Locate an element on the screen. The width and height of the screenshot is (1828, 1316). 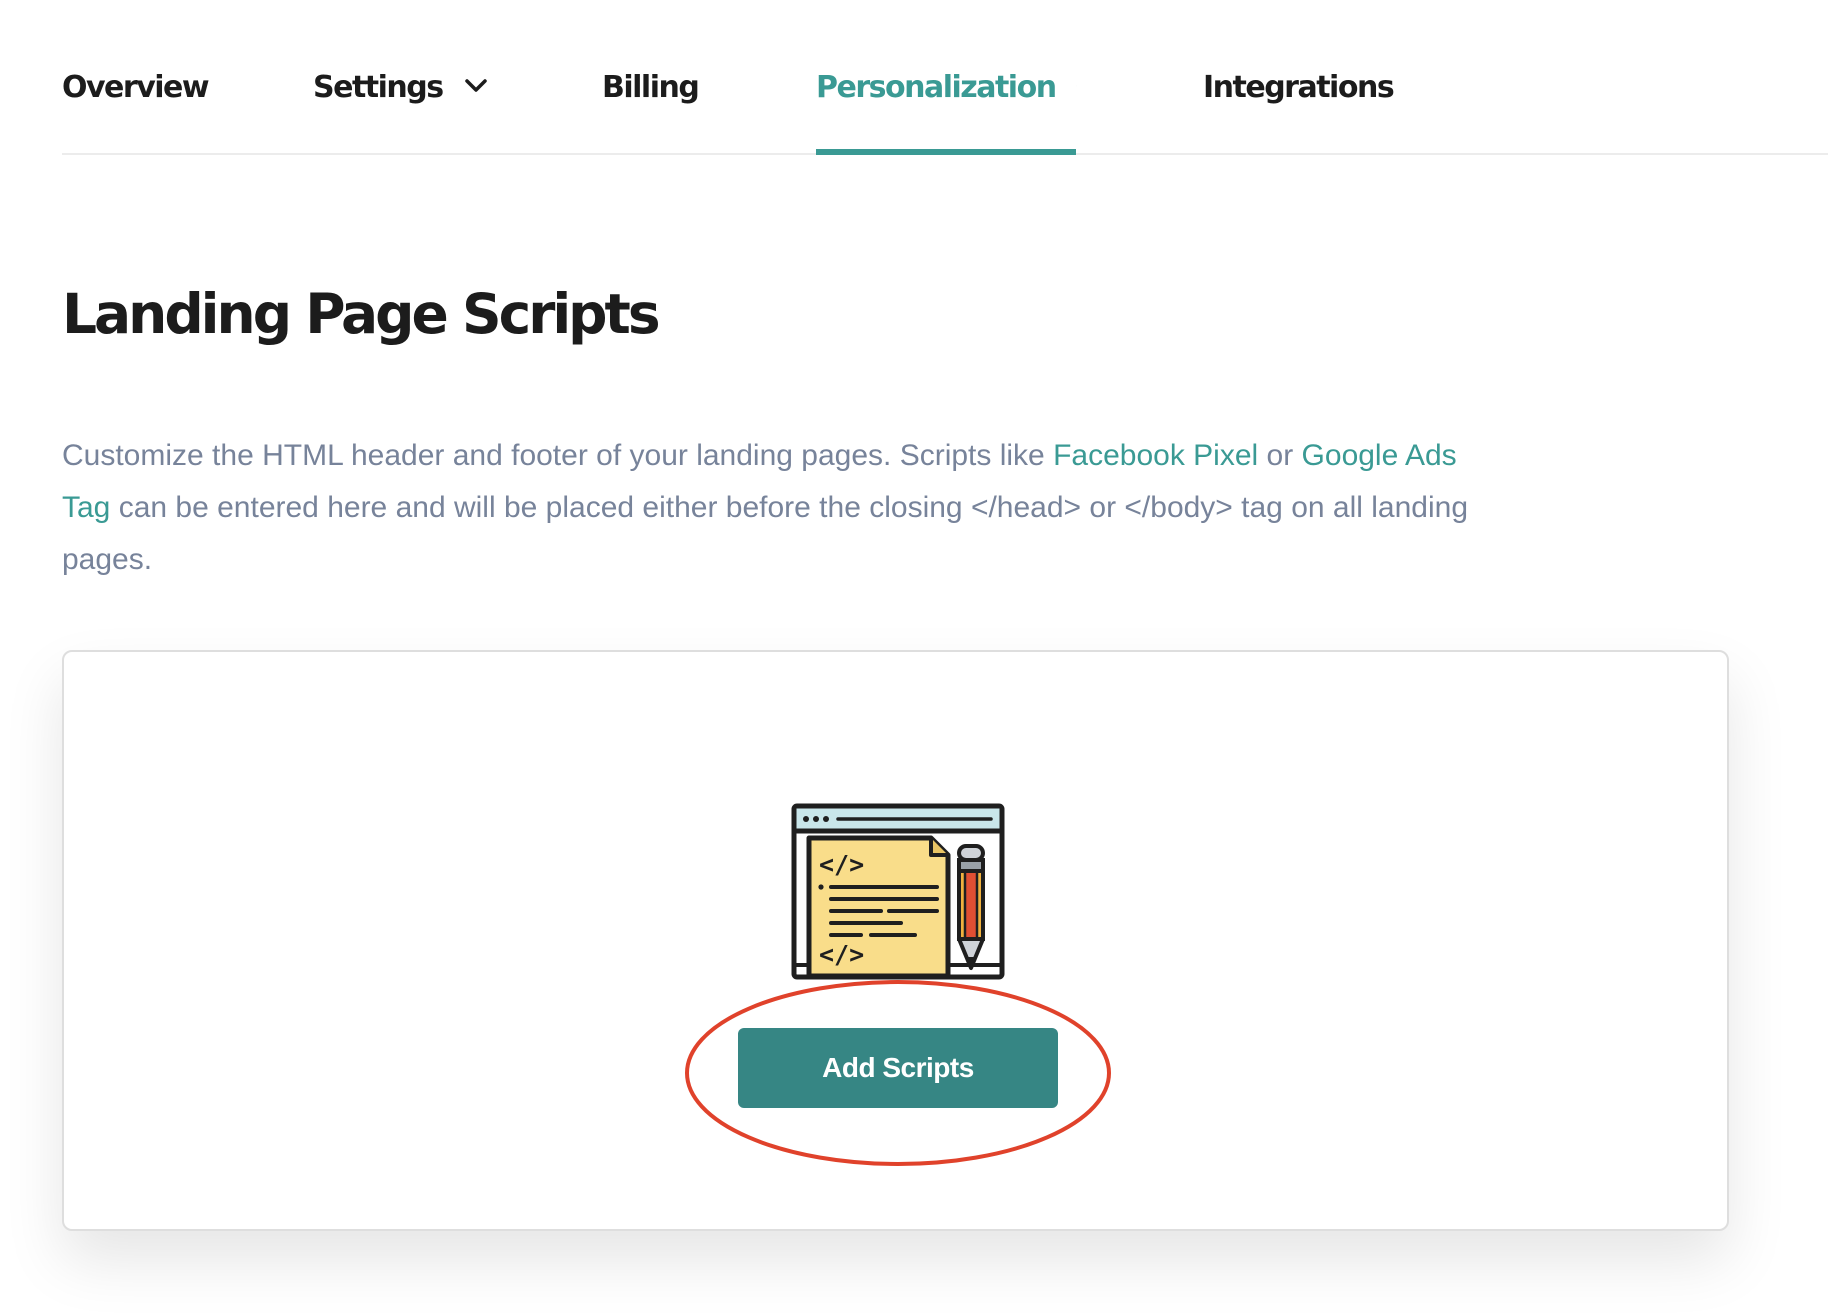
tab-overview-label: Overview is located at coordinates (136, 87).